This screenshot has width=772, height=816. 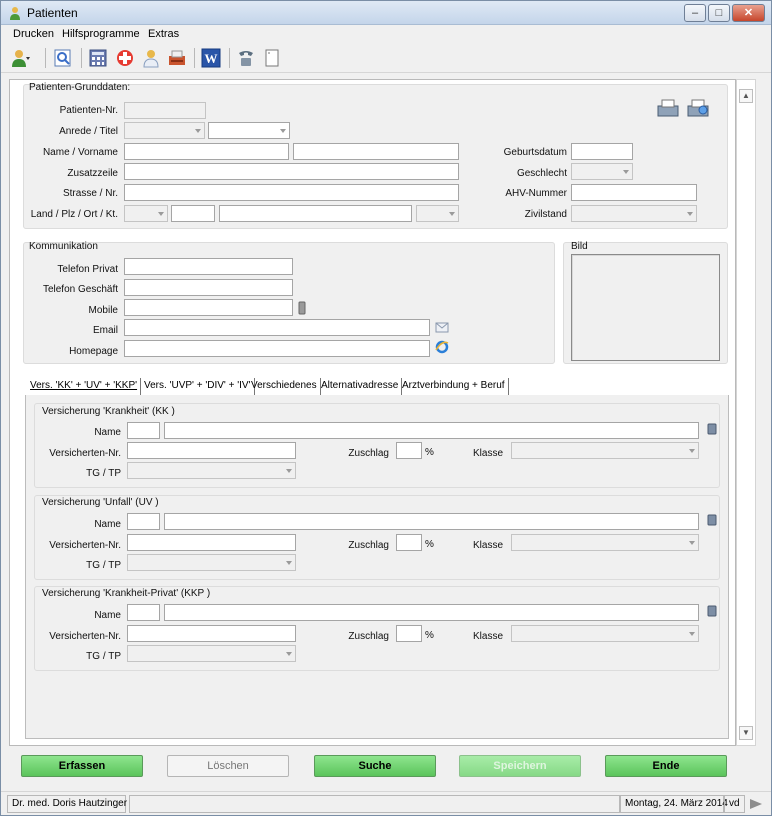 I want to click on tab-arztverbindung-beruf: Arztverbindung + Beruf, so click(x=455, y=386).